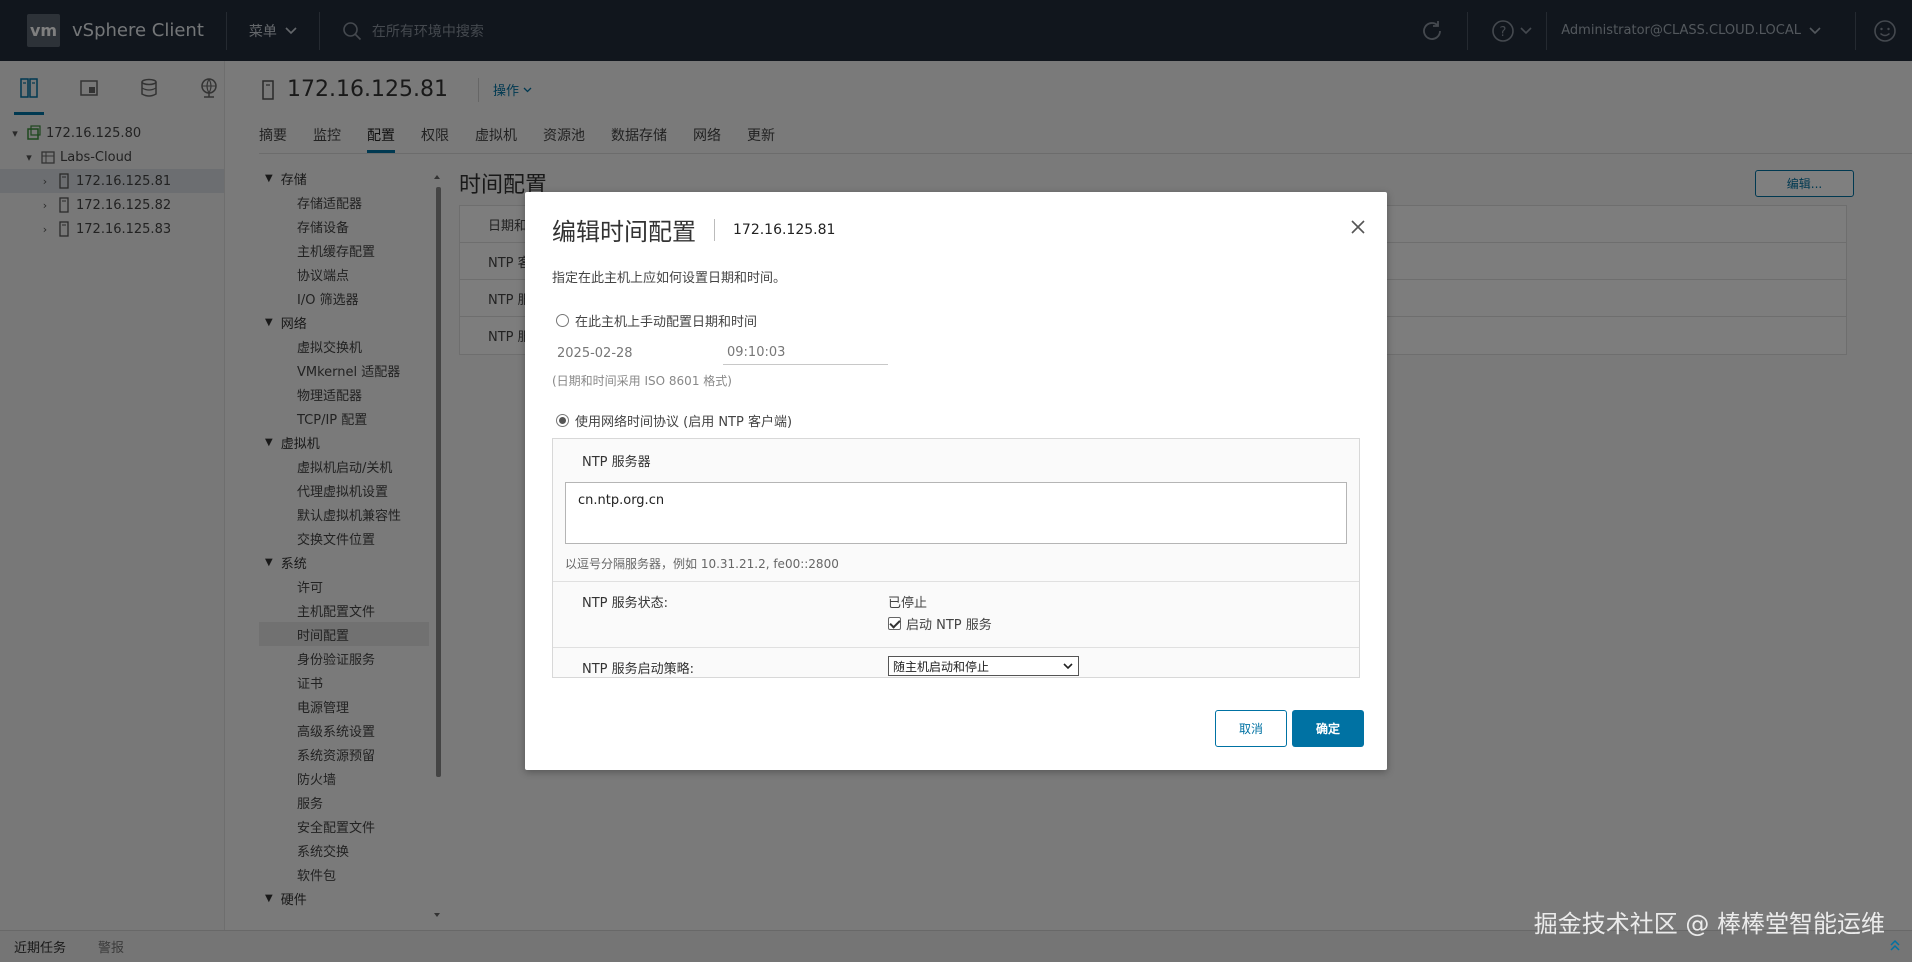 The width and height of the screenshot is (1912, 962). I want to click on dialog-header: 编辑时间配置 172.16.125.81, so click(693, 229).